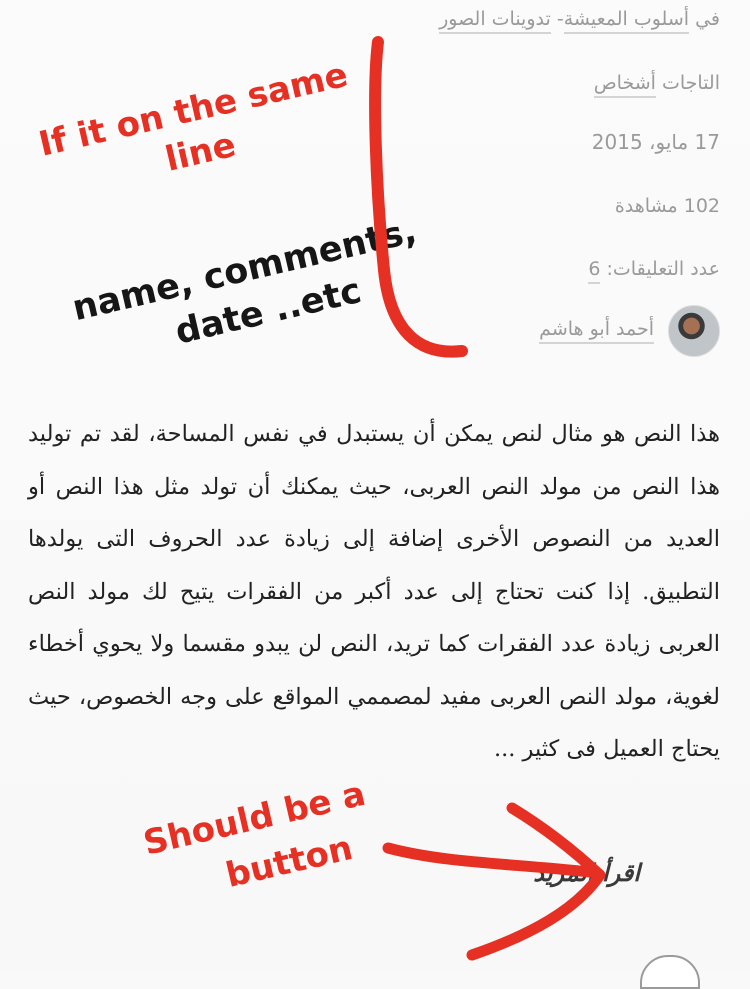 The width and height of the screenshot is (750, 989). Describe the element at coordinates (667, 206) in the screenshot. I see `views-count: 102 مشاهدة` at that location.